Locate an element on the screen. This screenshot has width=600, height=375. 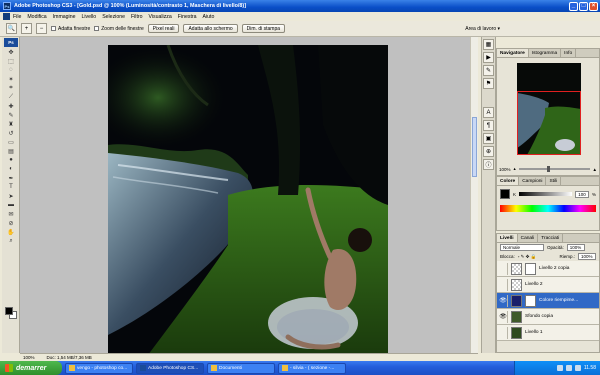
menu-finestra: Finestra is located at coordinates (187, 17).